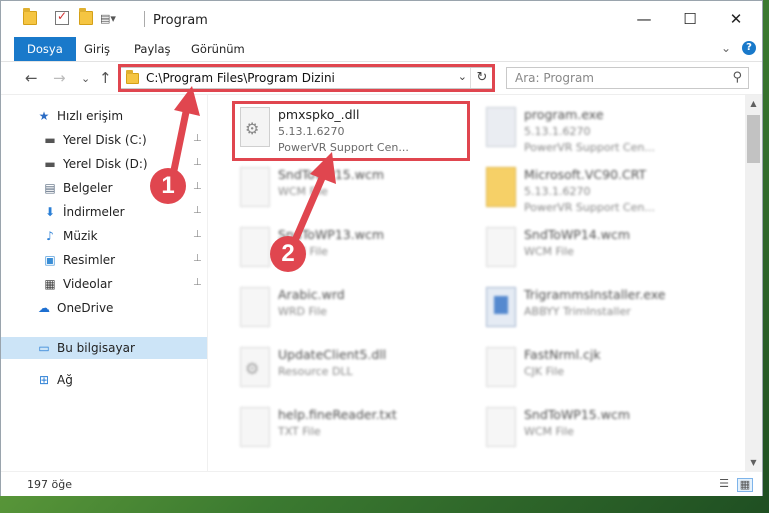 The image size is (769, 513). What do you see at coordinates (168, 186) in the screenshot?
I see `step-1-badge: 1` at bounding box center [168, 186].